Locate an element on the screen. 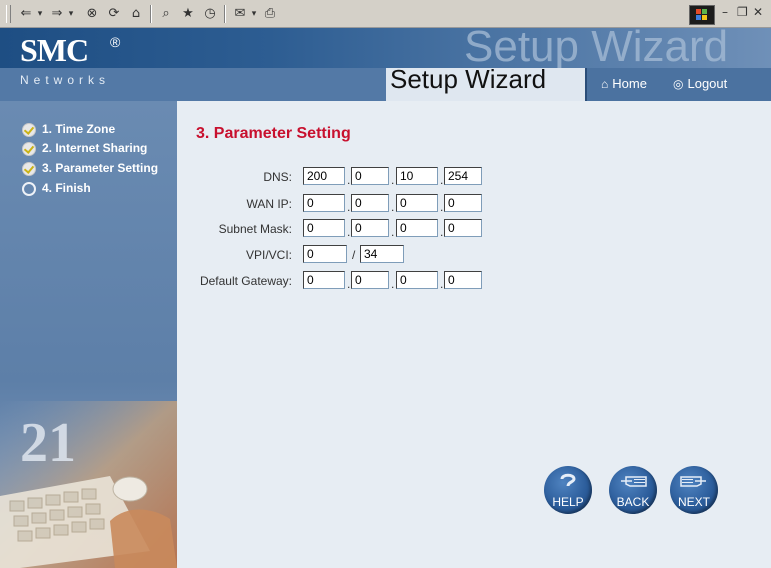  gateway-octet-3-input is located at coordinates (417, 280).